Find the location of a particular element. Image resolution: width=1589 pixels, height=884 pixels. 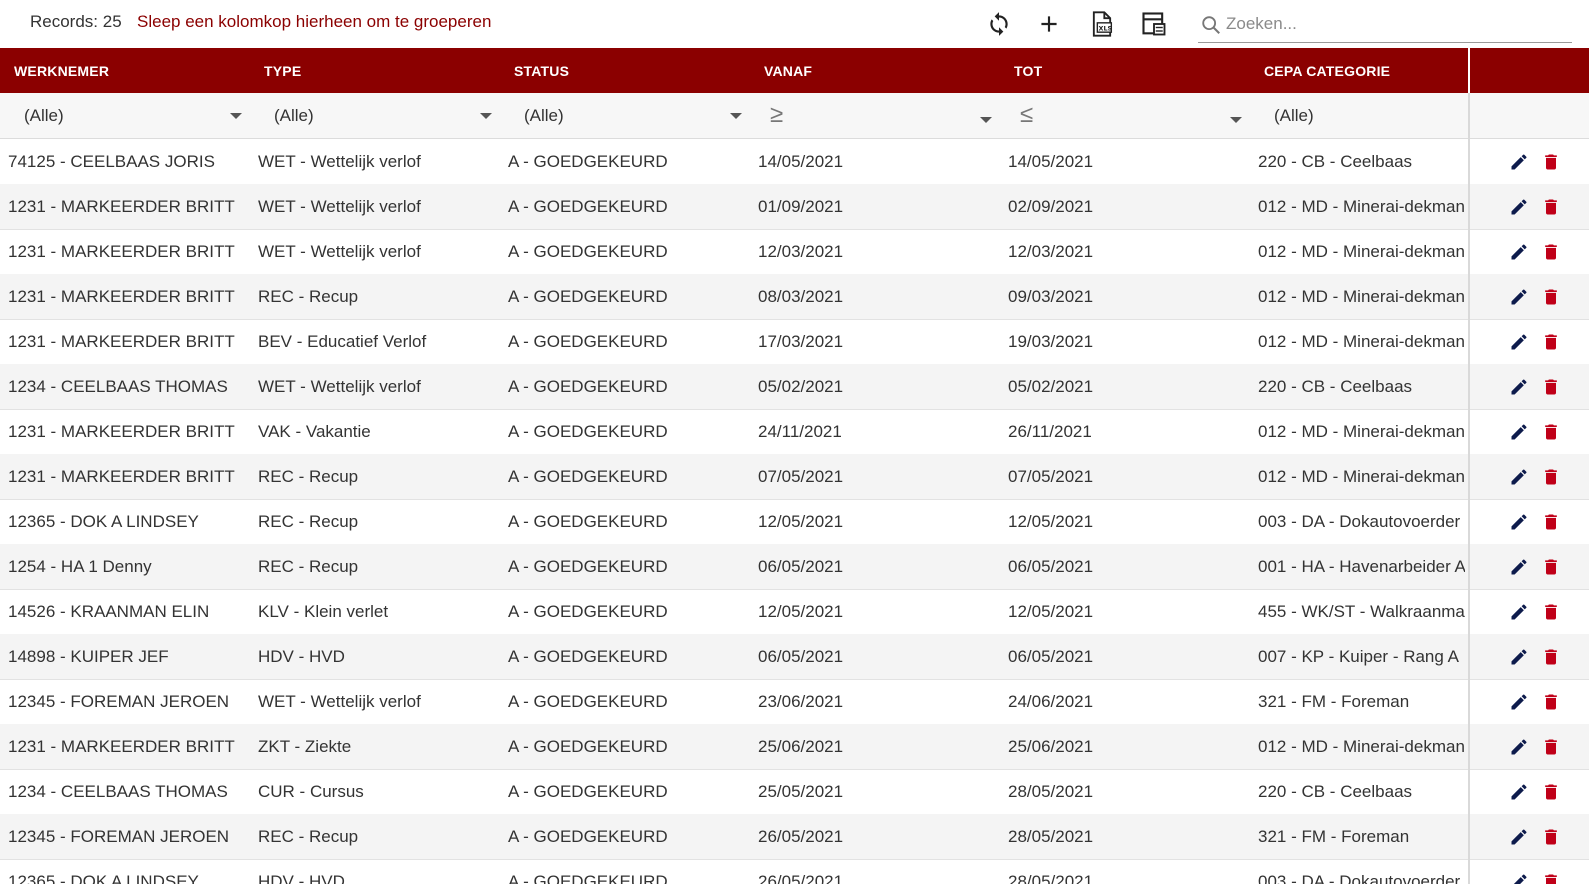

cell-tot: 02/09/2021 is located at coordinates (1051, 206).